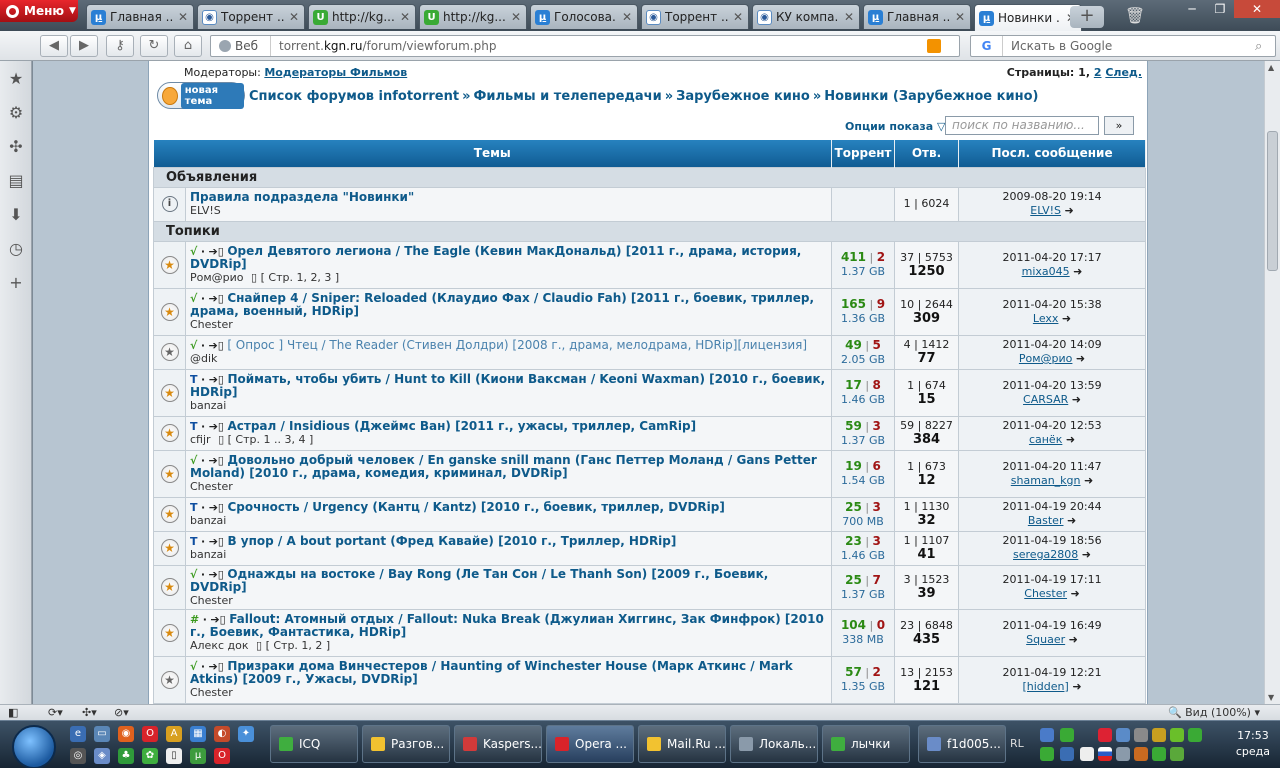 The height and width of the screenshot is (768, 1280). What do you see at coordinates (16, 112) in the screenshot?
I see `widgets-icon: ⚙` at bounding box center [16, 112].